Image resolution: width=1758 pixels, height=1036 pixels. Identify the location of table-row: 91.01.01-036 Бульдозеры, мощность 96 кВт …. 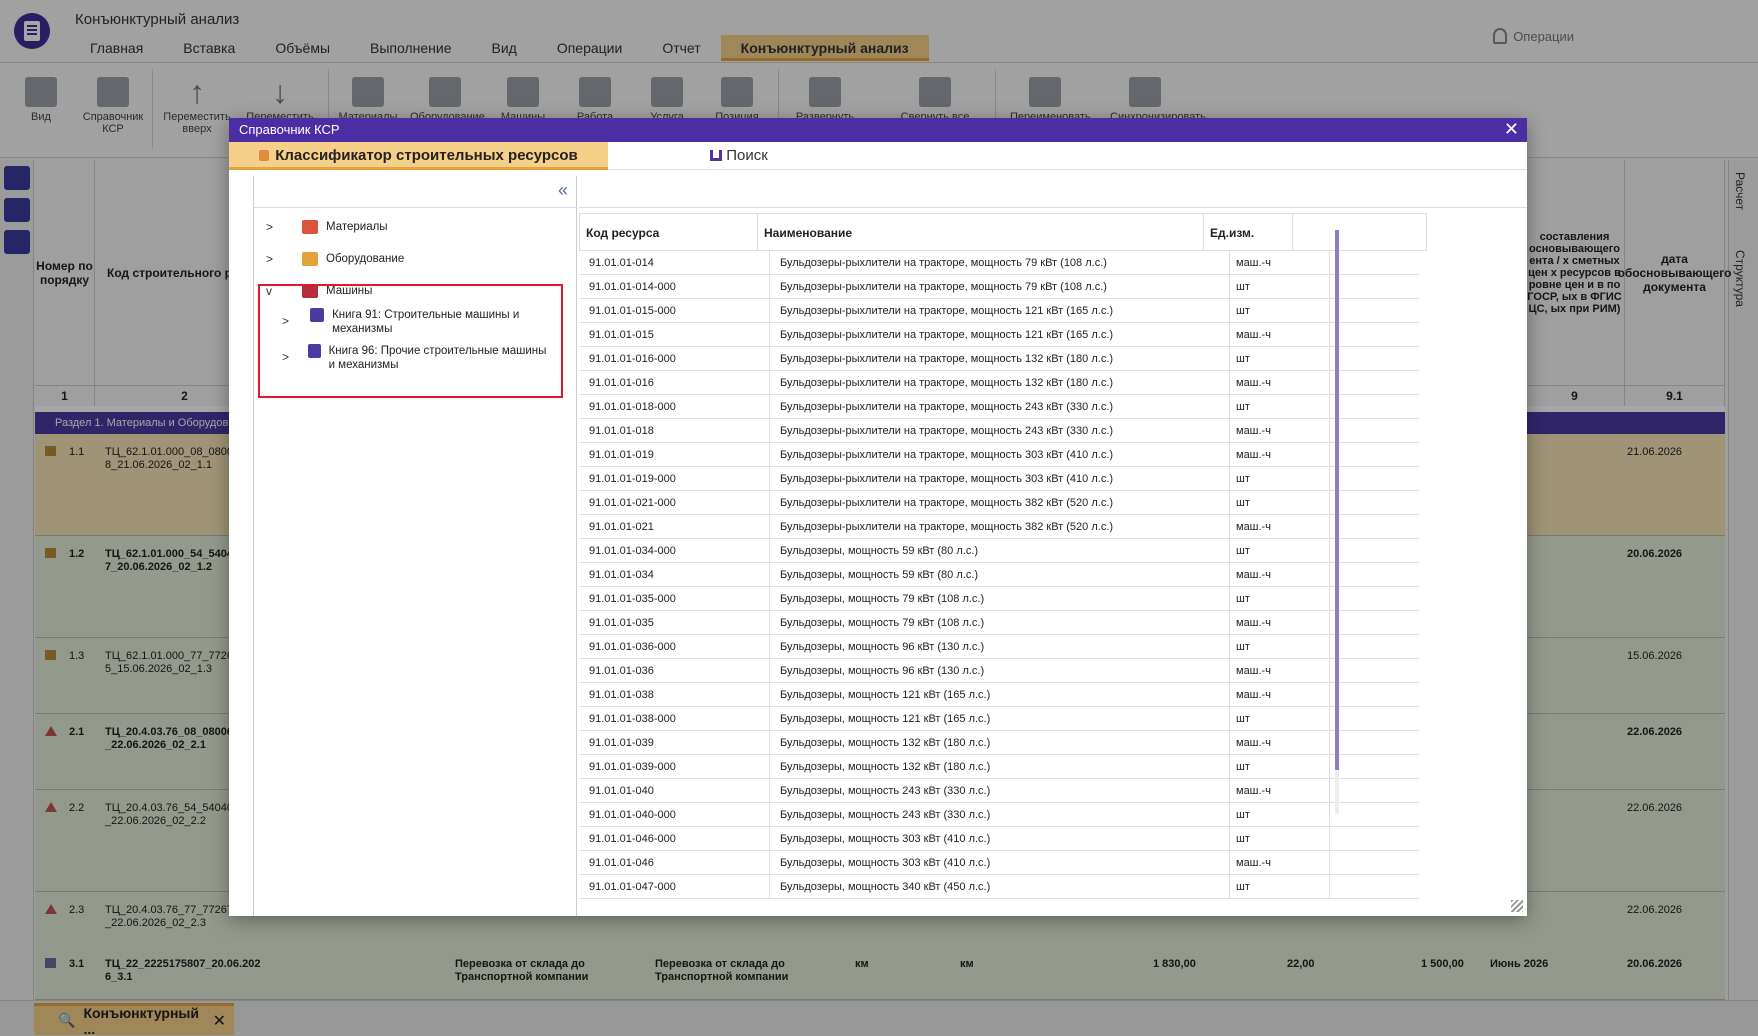
(999, 671).